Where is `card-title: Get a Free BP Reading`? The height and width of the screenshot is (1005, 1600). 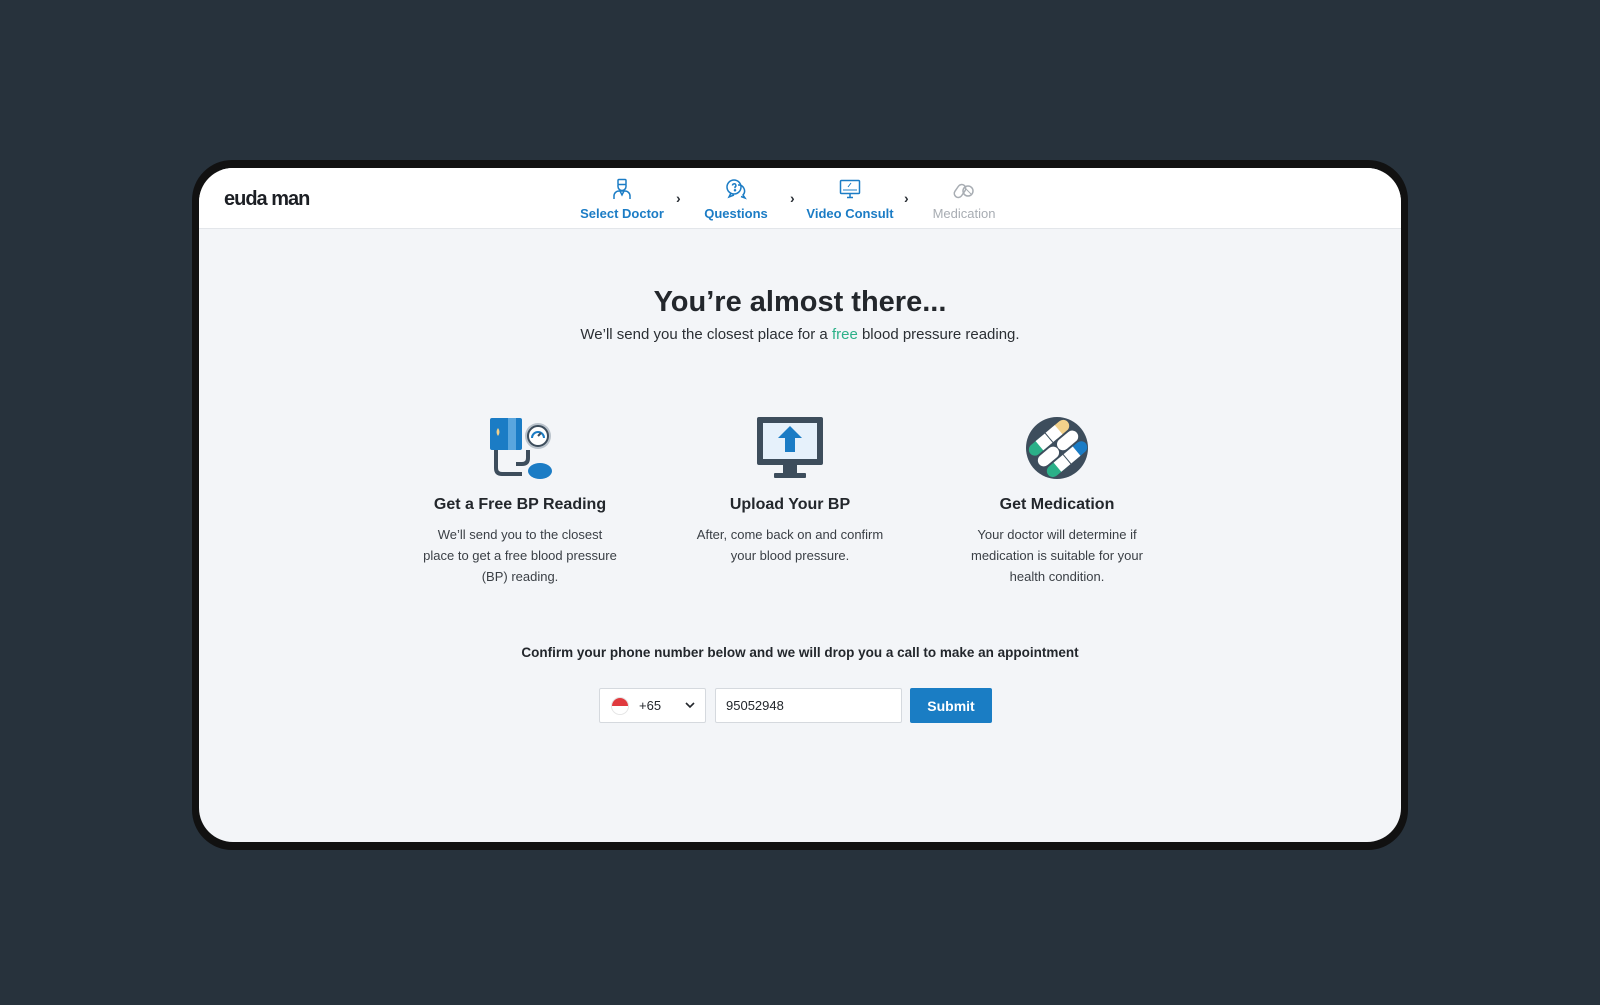 card-title: Get a Free BP Reading is located at coordinates (520, 504).